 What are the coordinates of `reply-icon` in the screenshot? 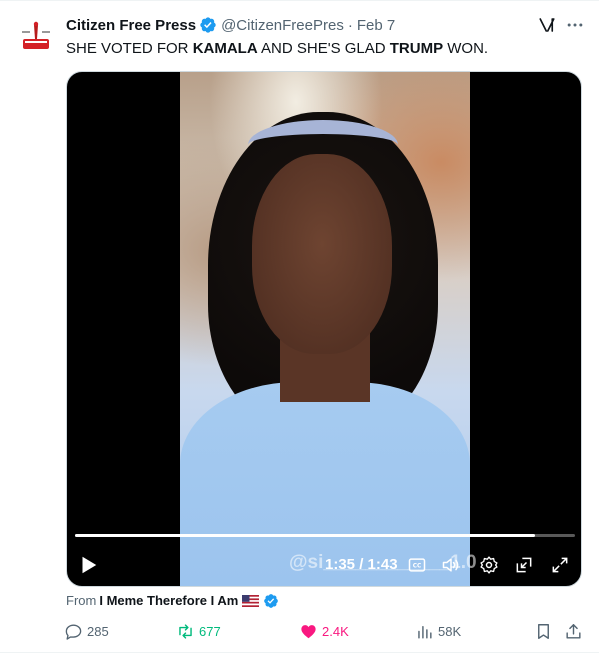 It's located at (73, 631).